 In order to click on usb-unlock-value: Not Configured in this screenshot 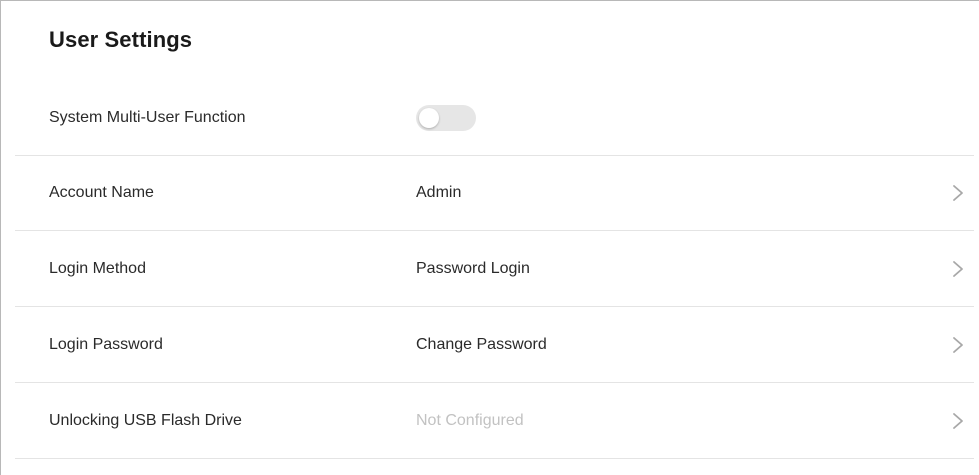, I will do `click(470, 420)`.